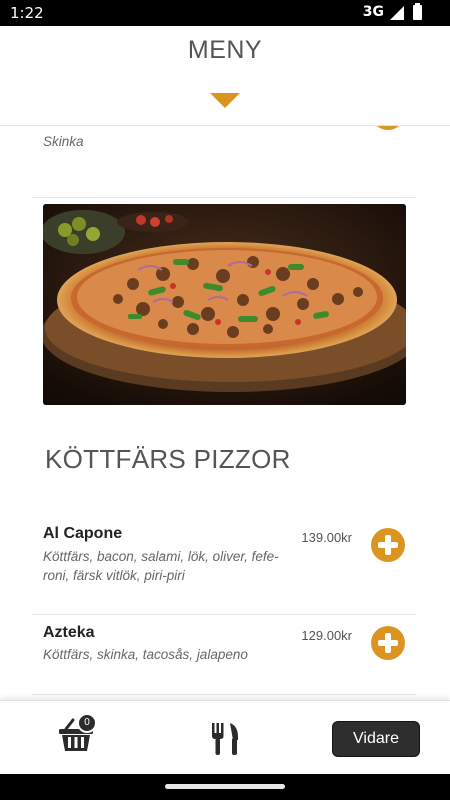 The height and width of the screenshot is (800, 450). I want to click on bottom-bar: 0 Vidare, so click(225, 737).